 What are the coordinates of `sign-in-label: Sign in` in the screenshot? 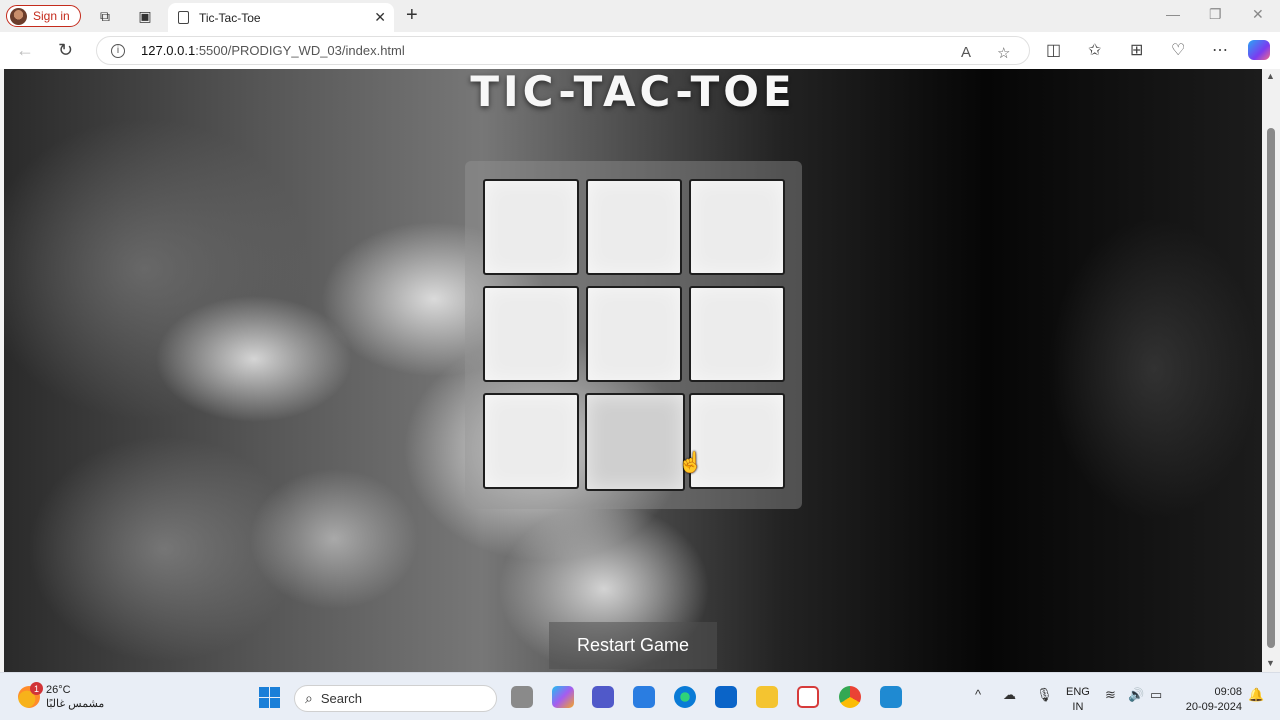 It's located at (51, 16).